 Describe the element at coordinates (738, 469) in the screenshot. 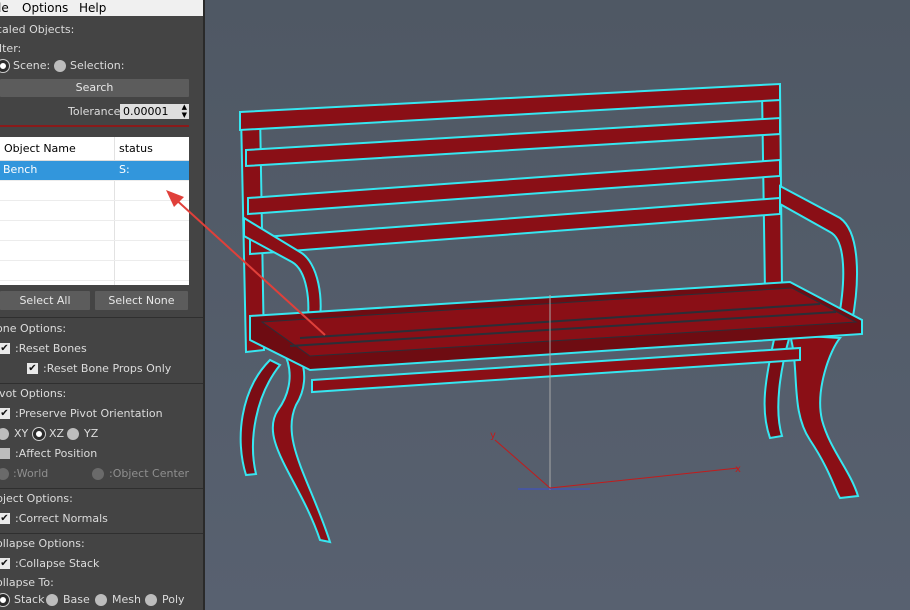

I see `gizmo-x-label: x` at that location.